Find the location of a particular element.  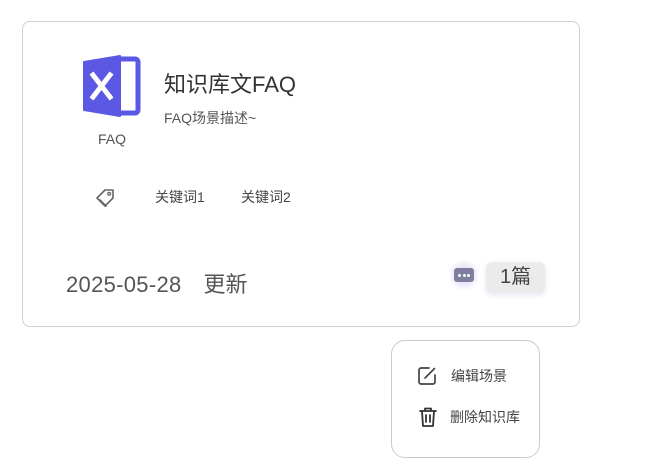

card-title: 知识库文FAQ is located at coordinates (230, 84).